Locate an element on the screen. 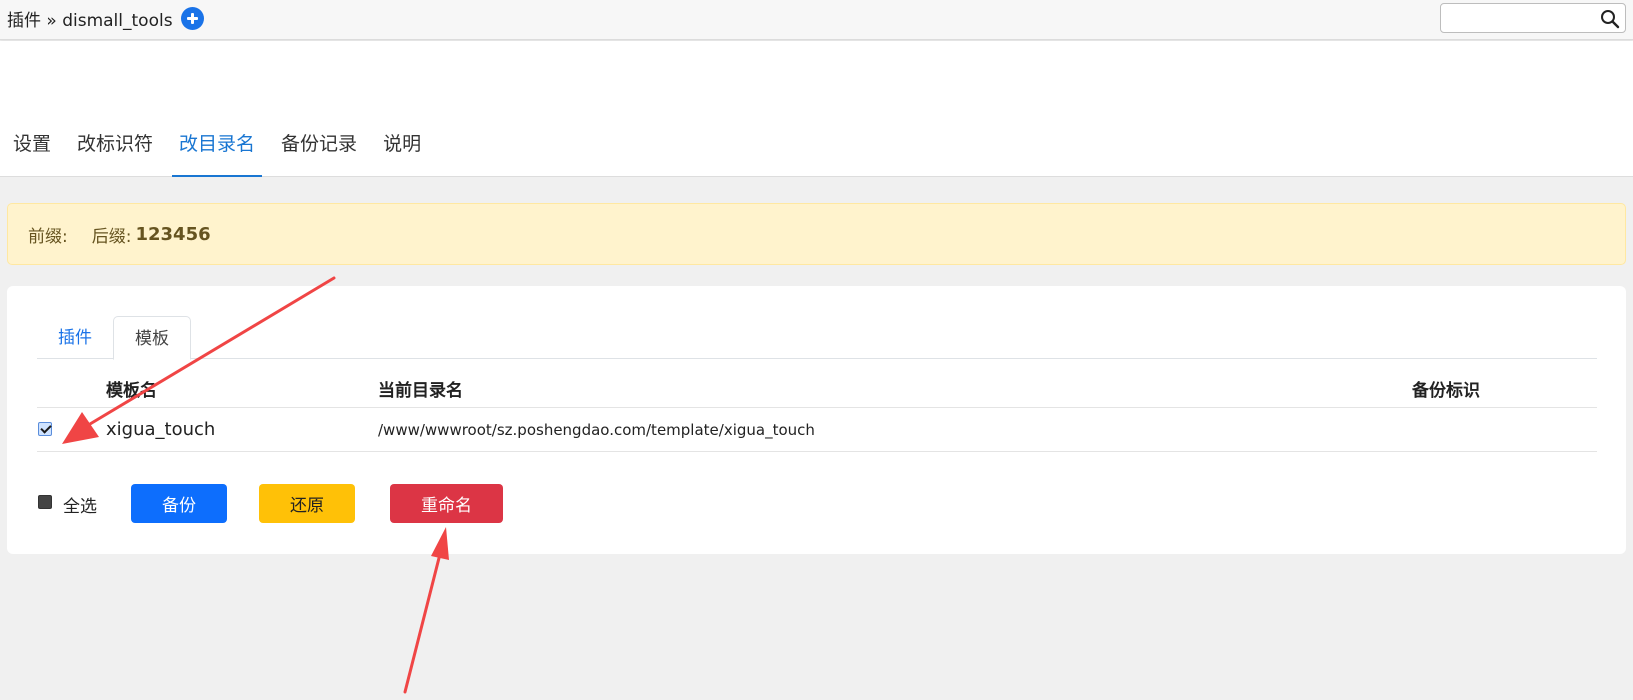  action-bar: 全选 备份 还原 重命名 is located at coordinates (817, 504).